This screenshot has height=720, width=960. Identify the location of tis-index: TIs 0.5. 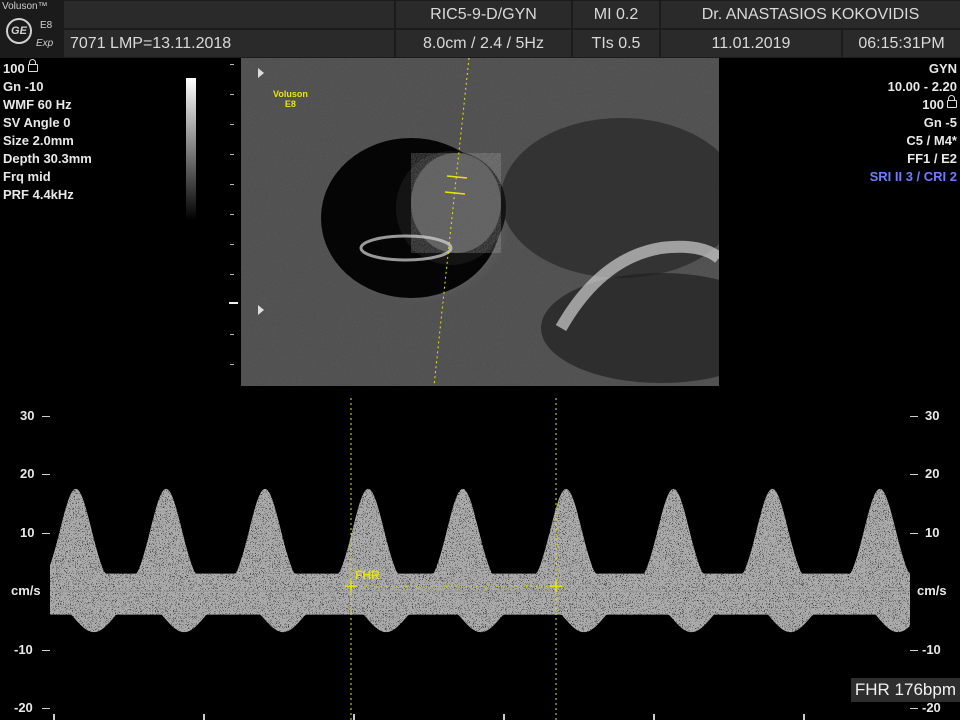
(616, 43).